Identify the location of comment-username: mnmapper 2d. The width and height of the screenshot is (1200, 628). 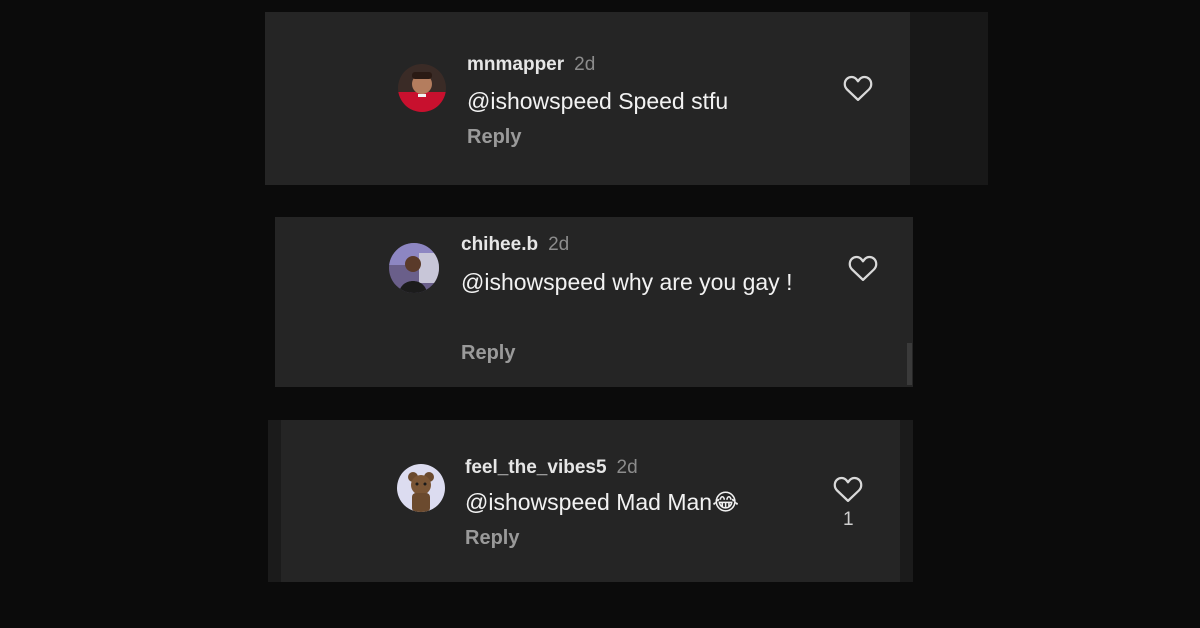
(531, 65).